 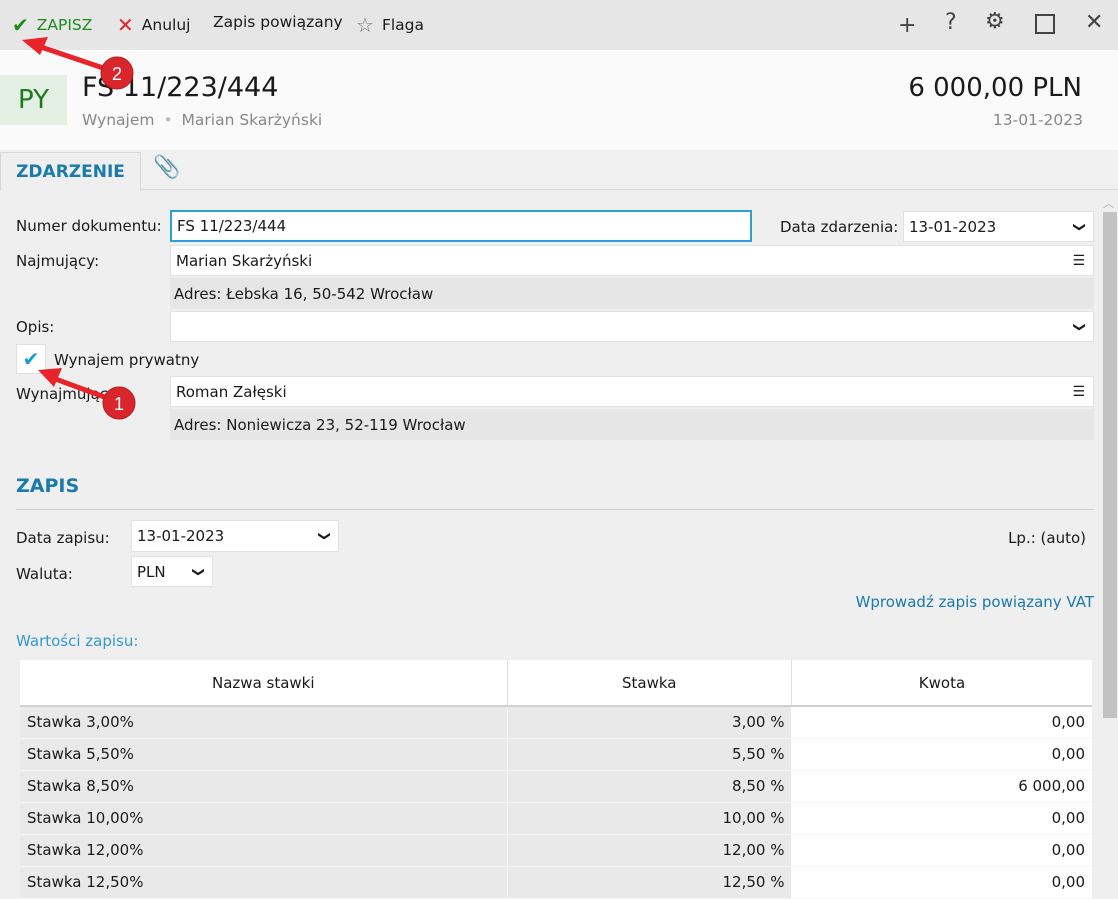 I want to click on scroll-up-icon: ︿, so click(x=1108, y=203).